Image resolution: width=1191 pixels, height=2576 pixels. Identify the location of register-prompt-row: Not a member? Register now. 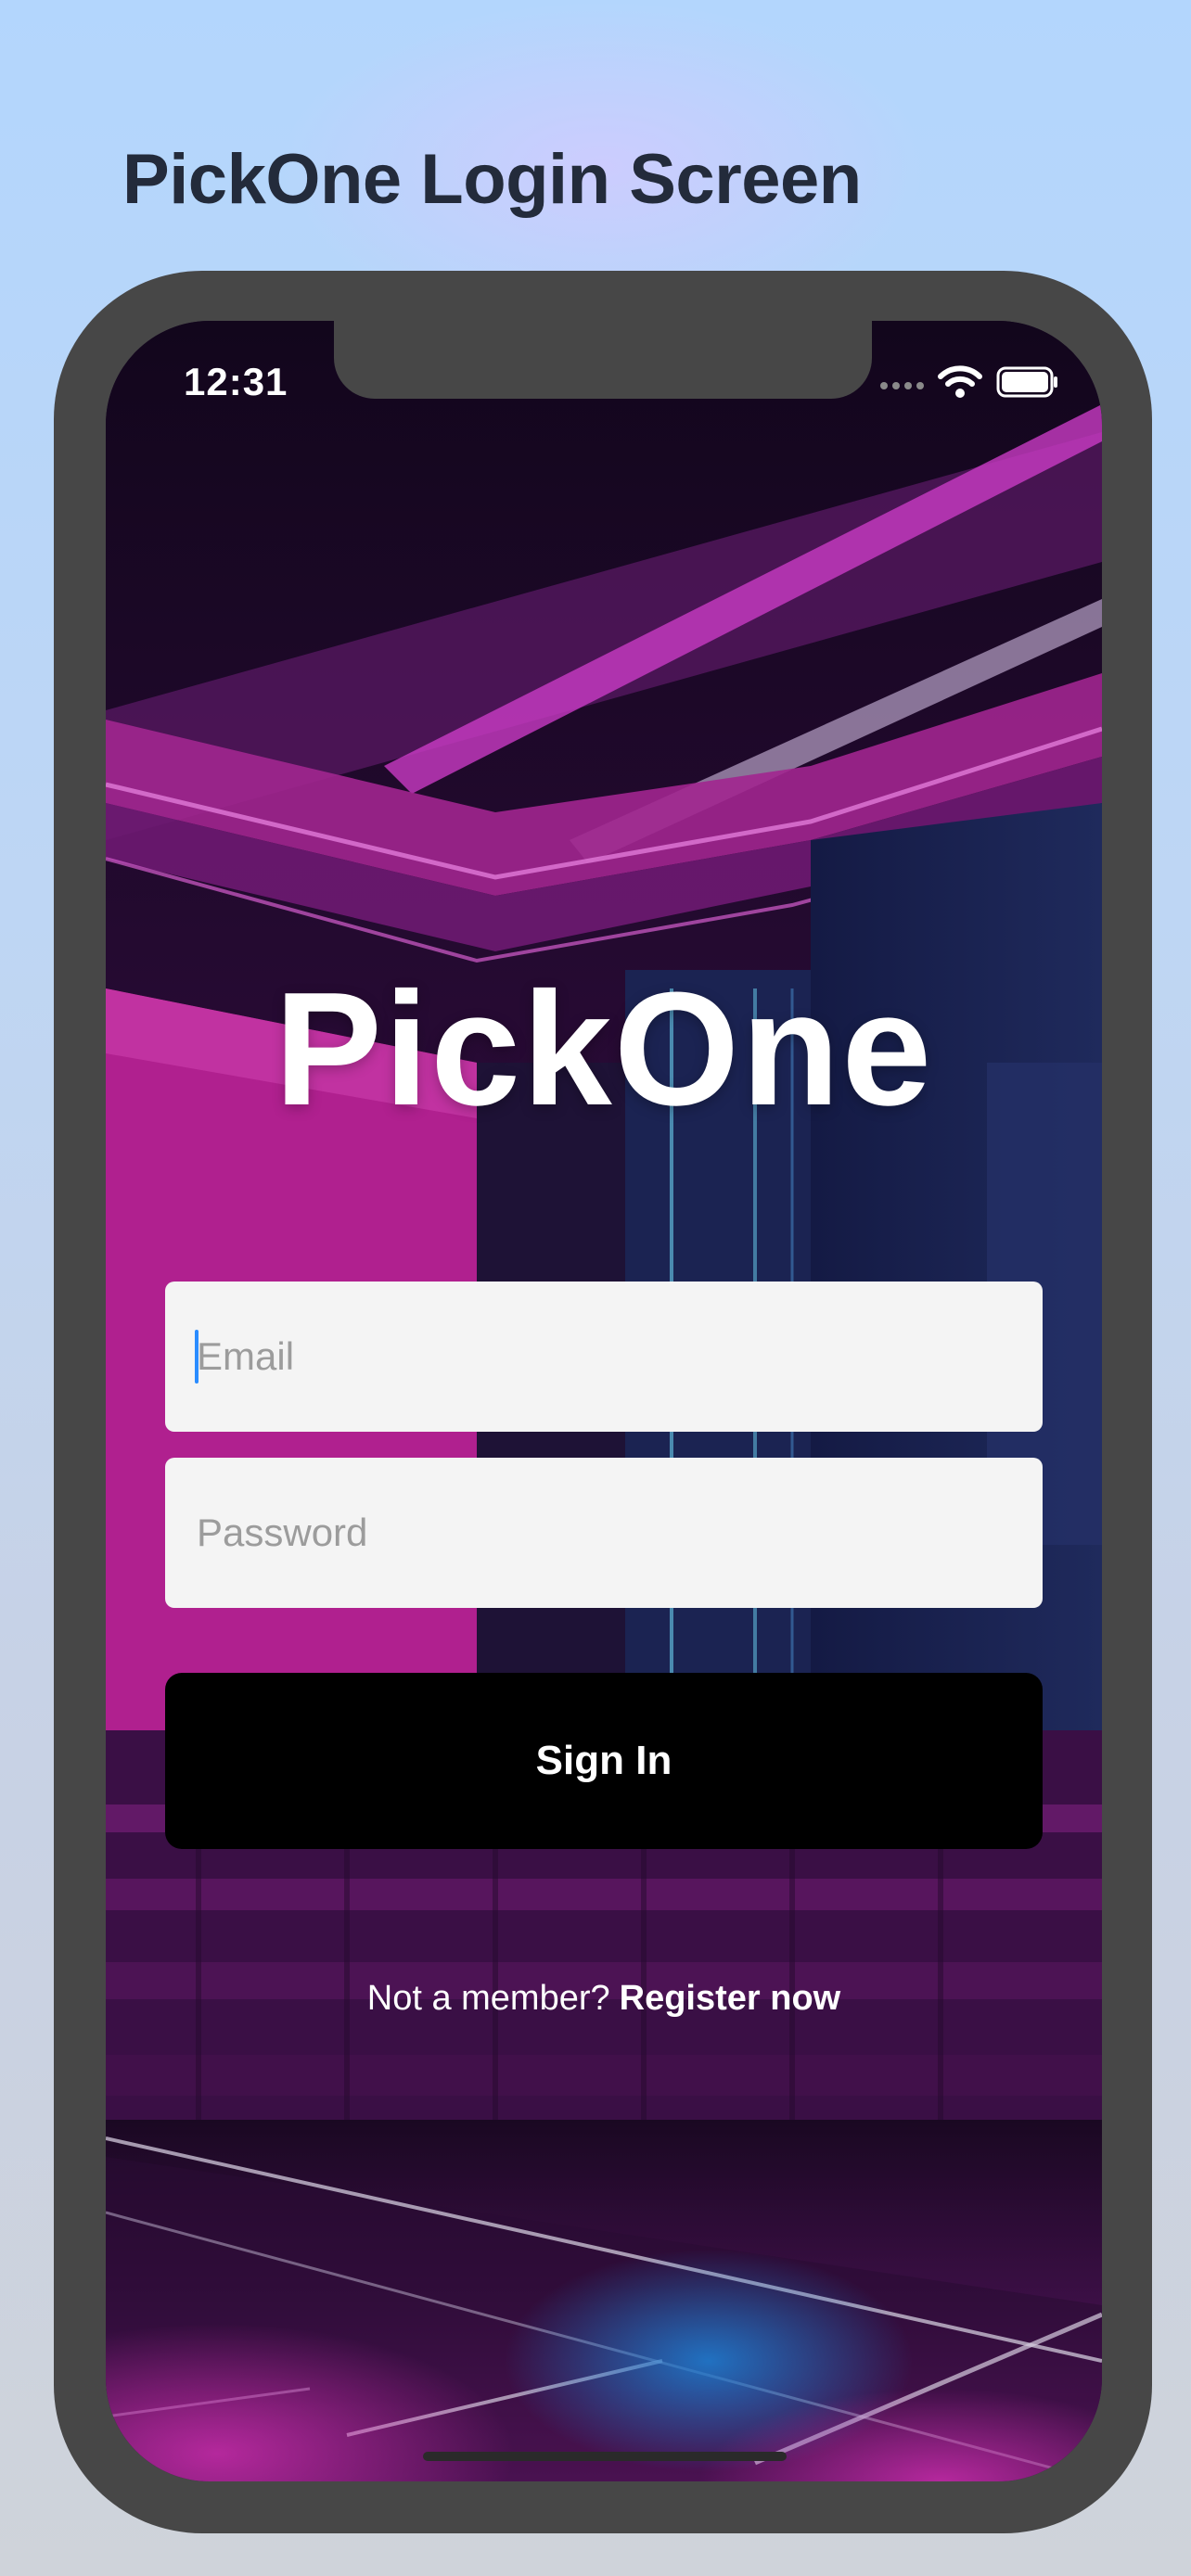
(604, 1999).